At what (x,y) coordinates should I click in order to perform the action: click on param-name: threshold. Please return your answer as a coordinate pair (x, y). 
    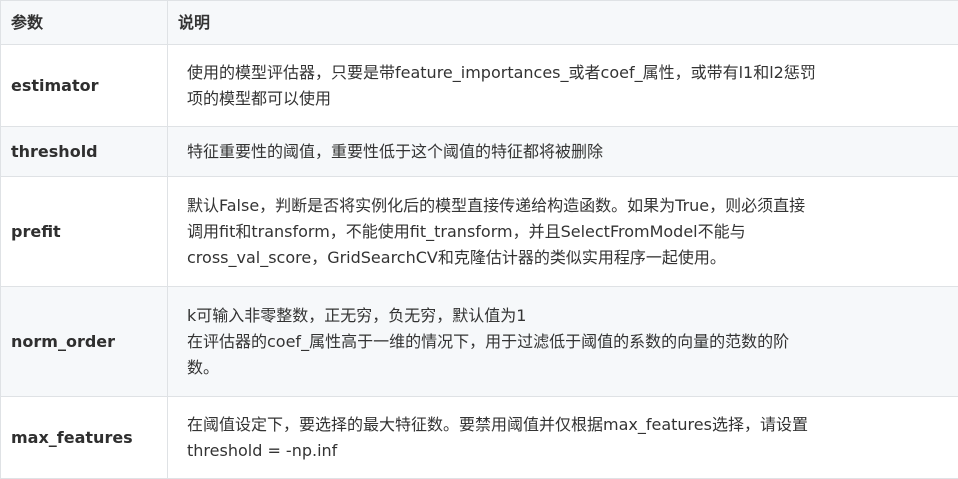
    Looking at the image, I should click on (84, 152).